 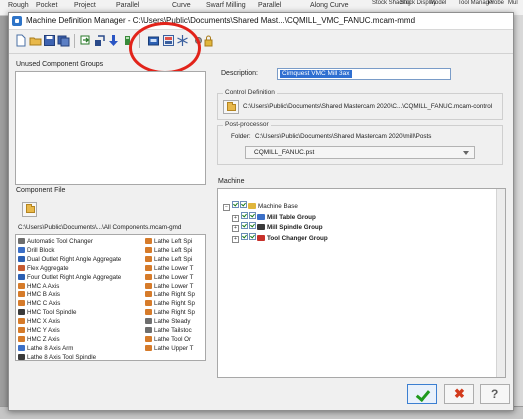 What do you see at coordinates (113, 40) in the screenshot?
I see `arrow-down-icon` at bounding box center [113, 40].